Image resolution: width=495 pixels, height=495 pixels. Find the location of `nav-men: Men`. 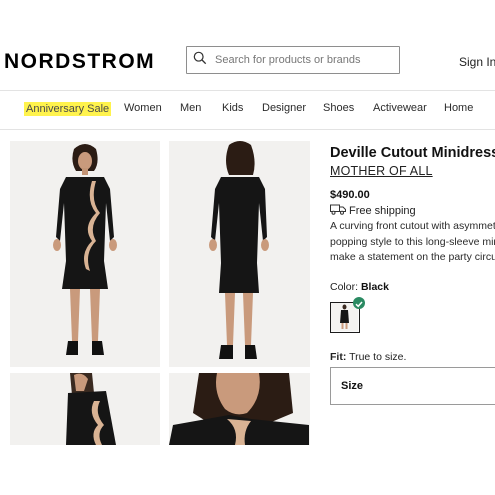

nav-men: Men is located at coordinates (190, 108).